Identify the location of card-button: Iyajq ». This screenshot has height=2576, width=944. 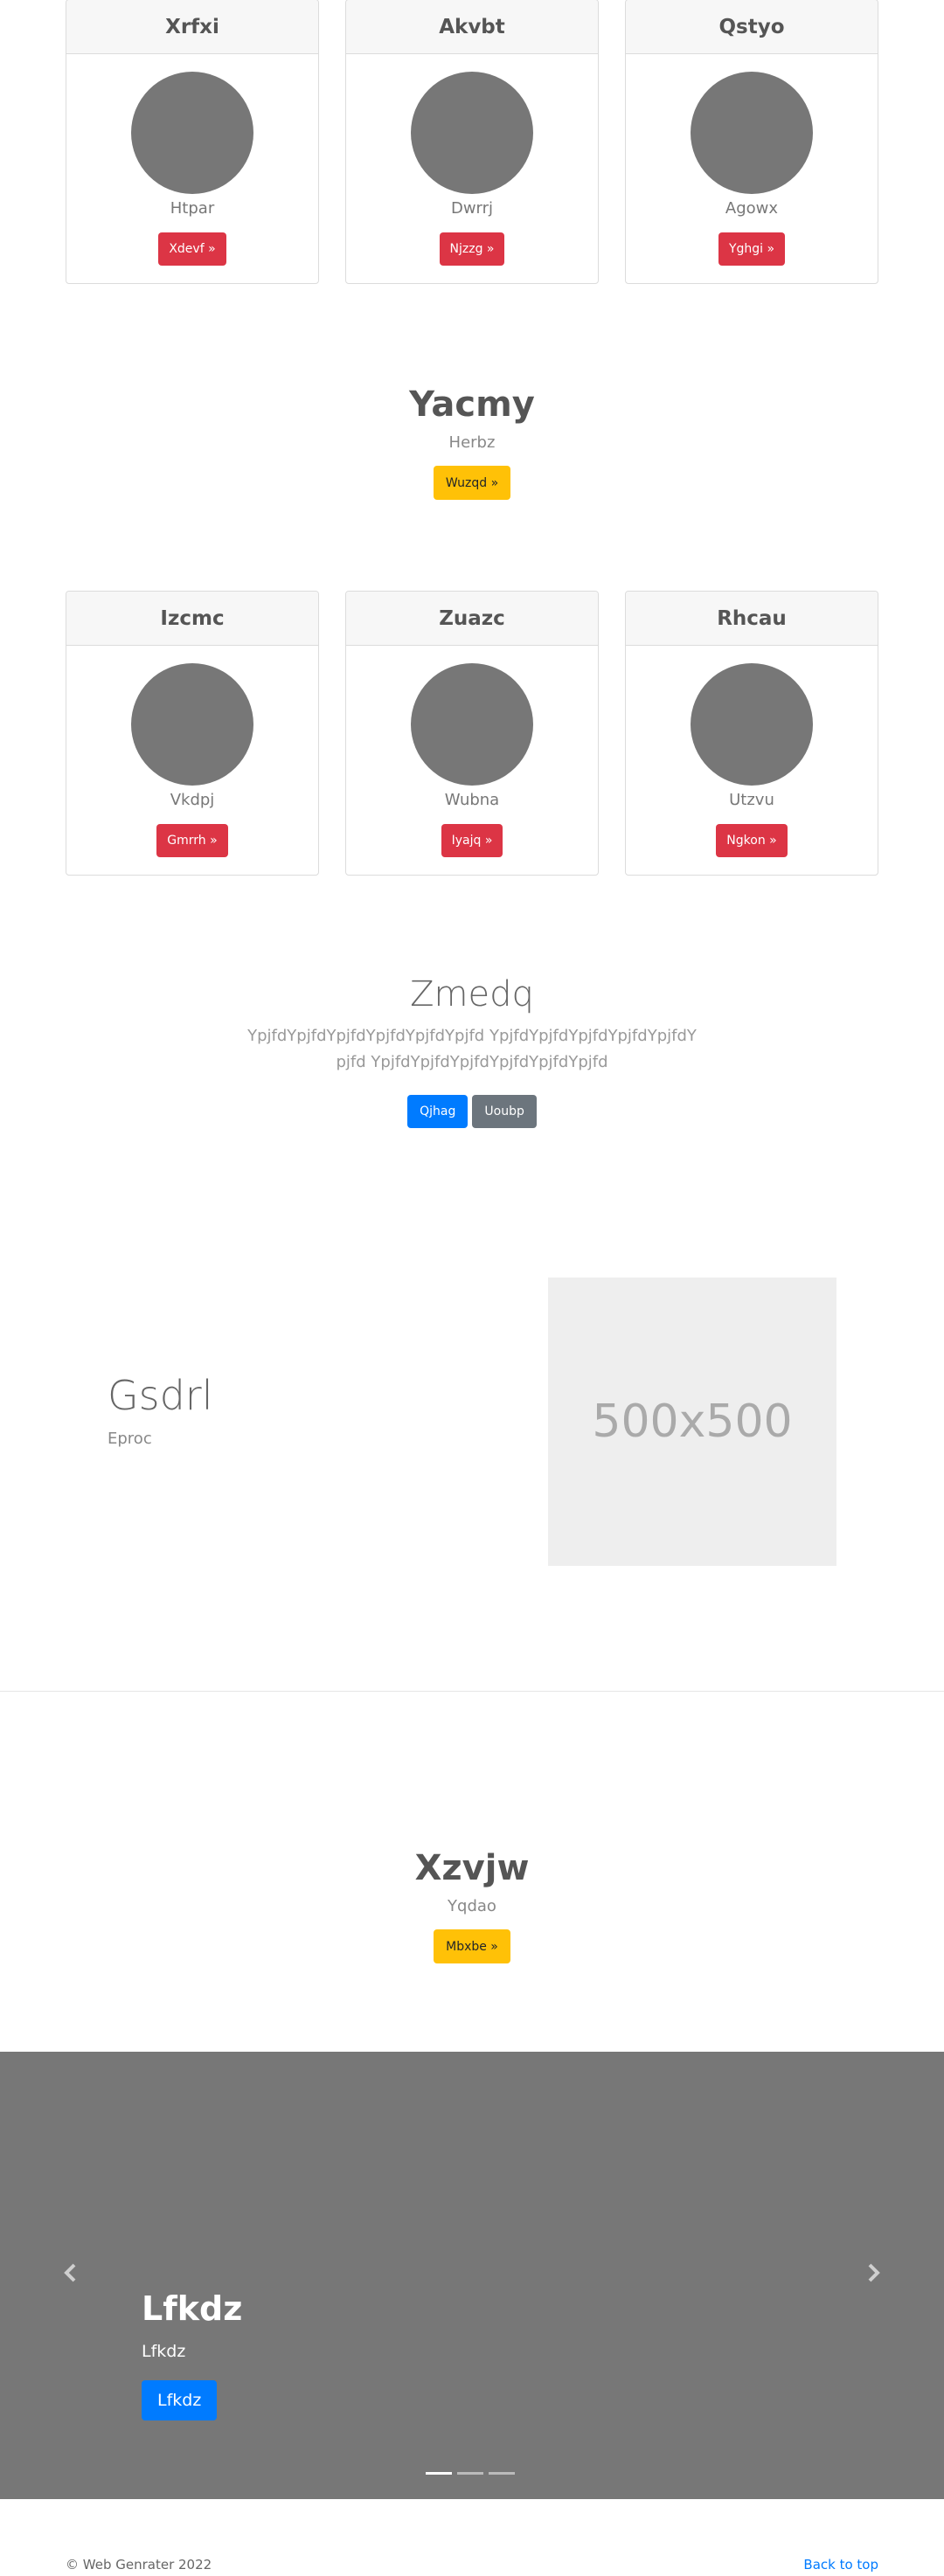
(472, 840).